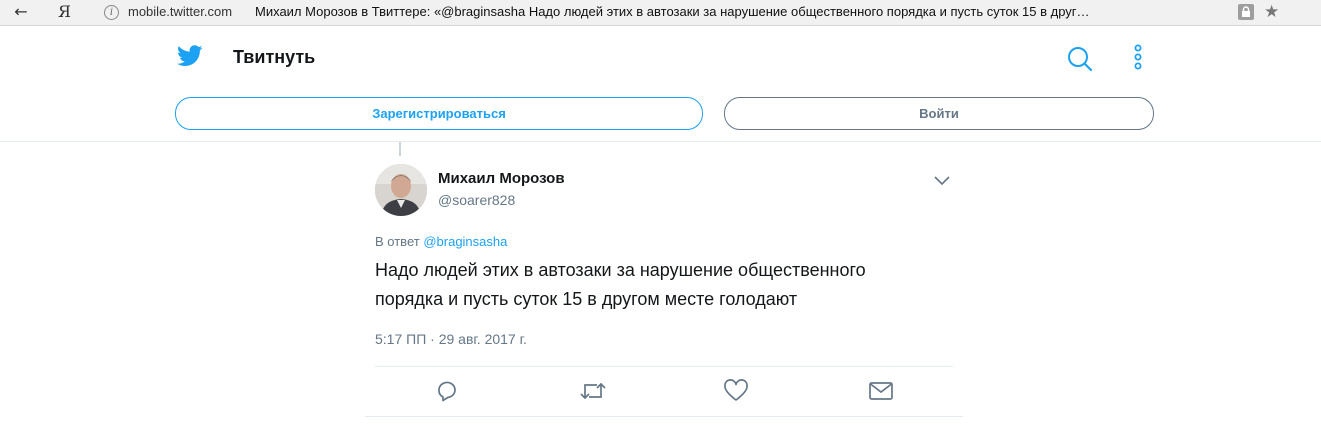  I want to click on reply-context: В ответ @braginsasha, so click(441, 241).